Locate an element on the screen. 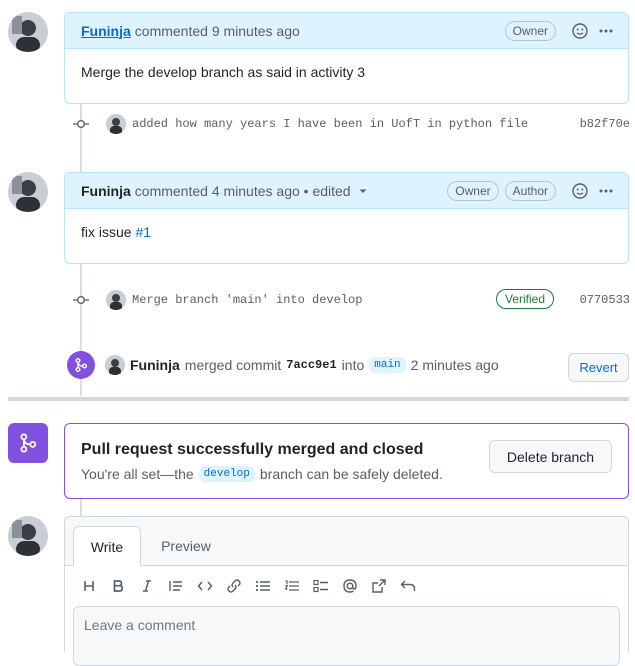  quote-icon is located at coordinates (175, 586).